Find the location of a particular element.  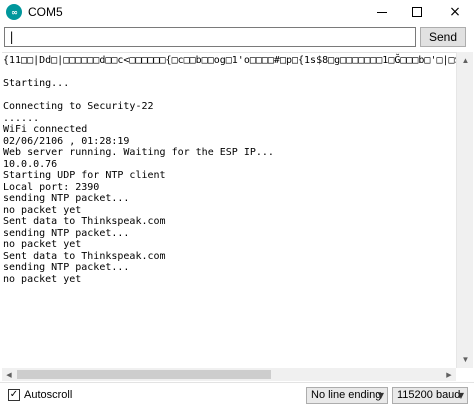

output-line: Connecting to Security-22 is located at coordinates (78, 106).